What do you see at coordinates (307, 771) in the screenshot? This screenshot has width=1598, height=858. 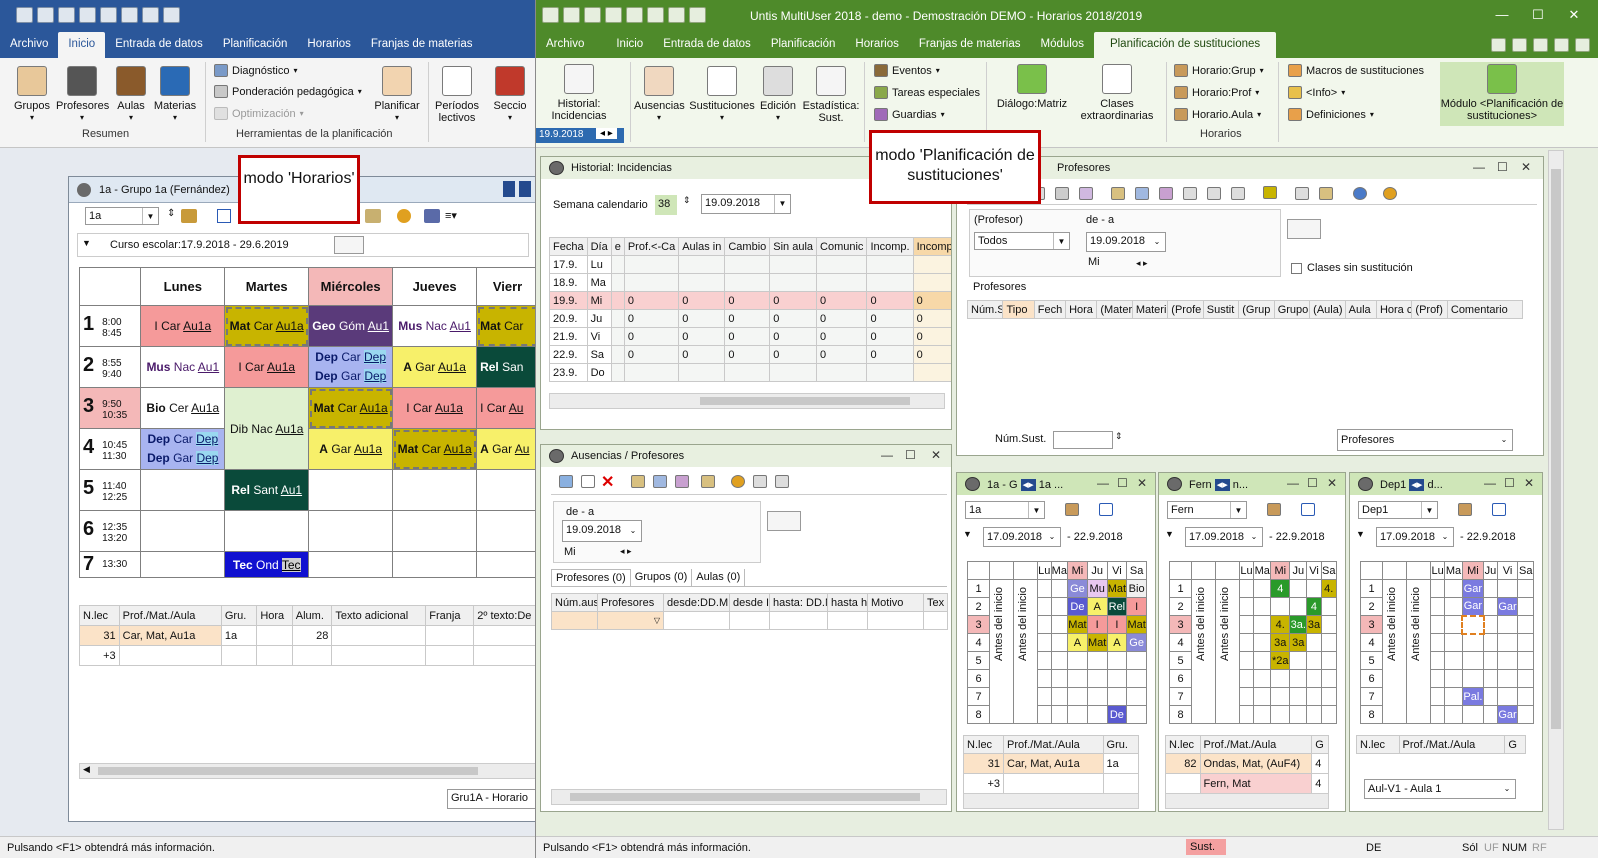 I see `horizontal-scrollbar: ◀` at bounding box center [307, 771].